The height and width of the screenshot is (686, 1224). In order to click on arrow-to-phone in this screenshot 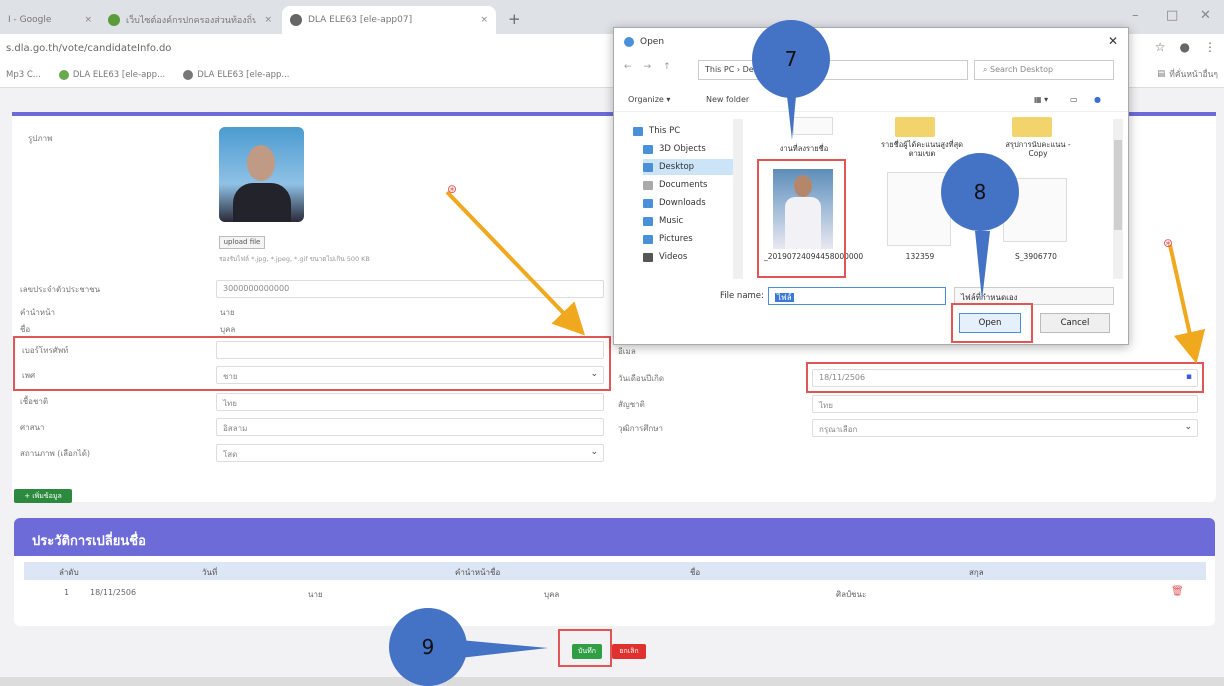, I will do `click(515, 263)`.